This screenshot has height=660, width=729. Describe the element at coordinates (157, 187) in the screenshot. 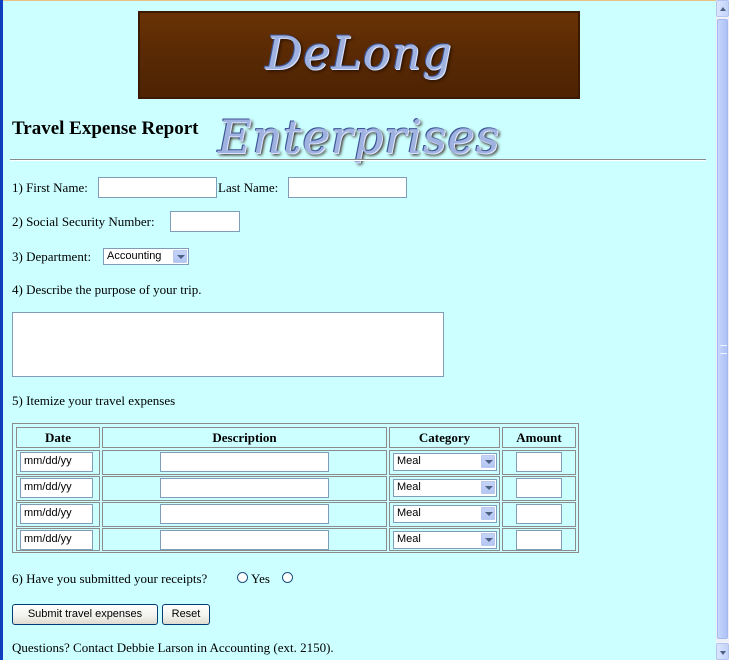

I see `first-name-input` at that location.